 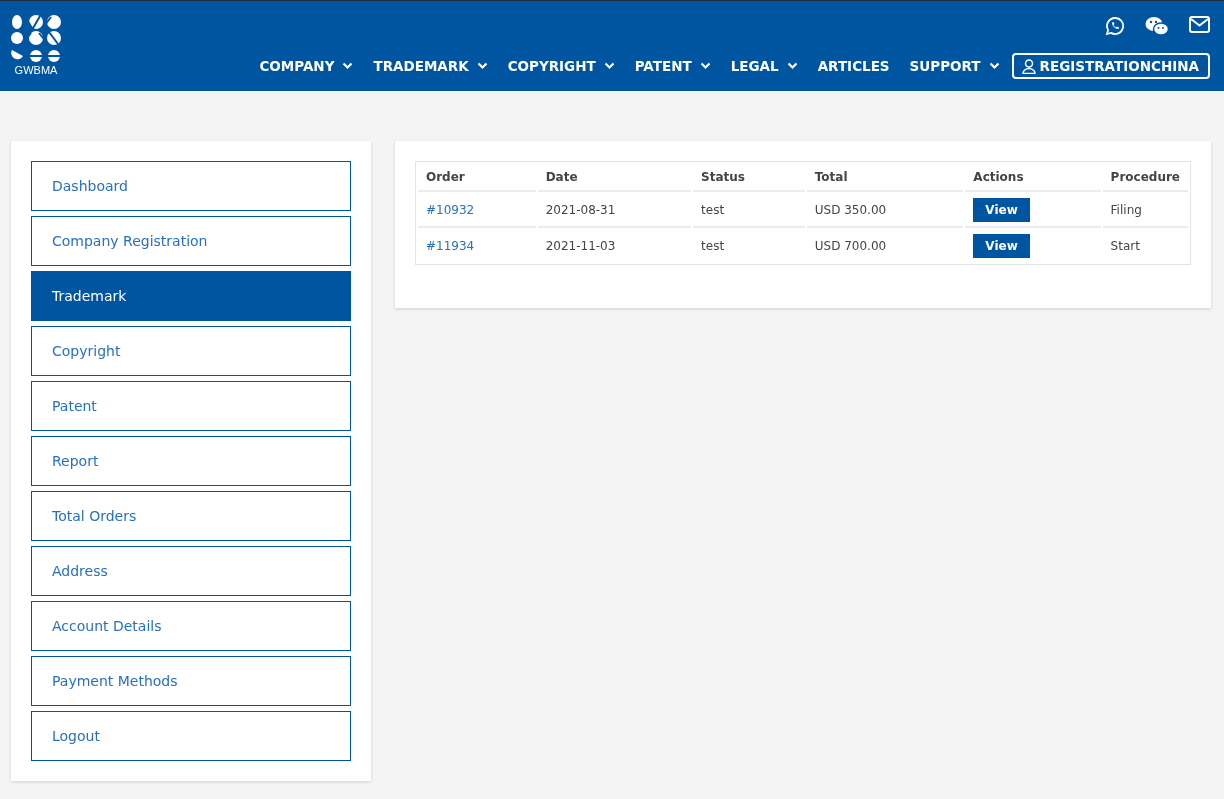 I want to click on sidebar-item: Logout, so click(x=191, y=736).